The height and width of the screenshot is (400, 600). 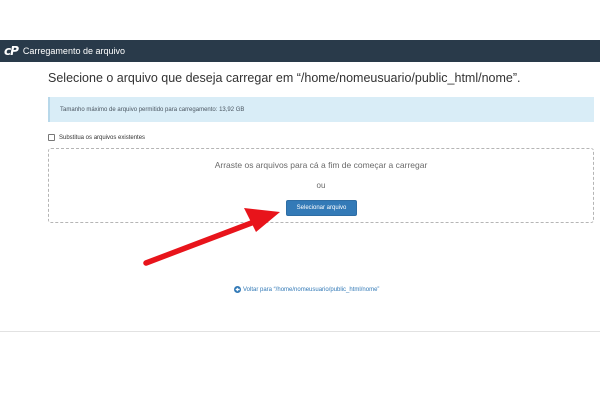 What do you see at coordinates (300, 331) in the screenshot?
I see `footer-divider` at bounding box center [300, 331].